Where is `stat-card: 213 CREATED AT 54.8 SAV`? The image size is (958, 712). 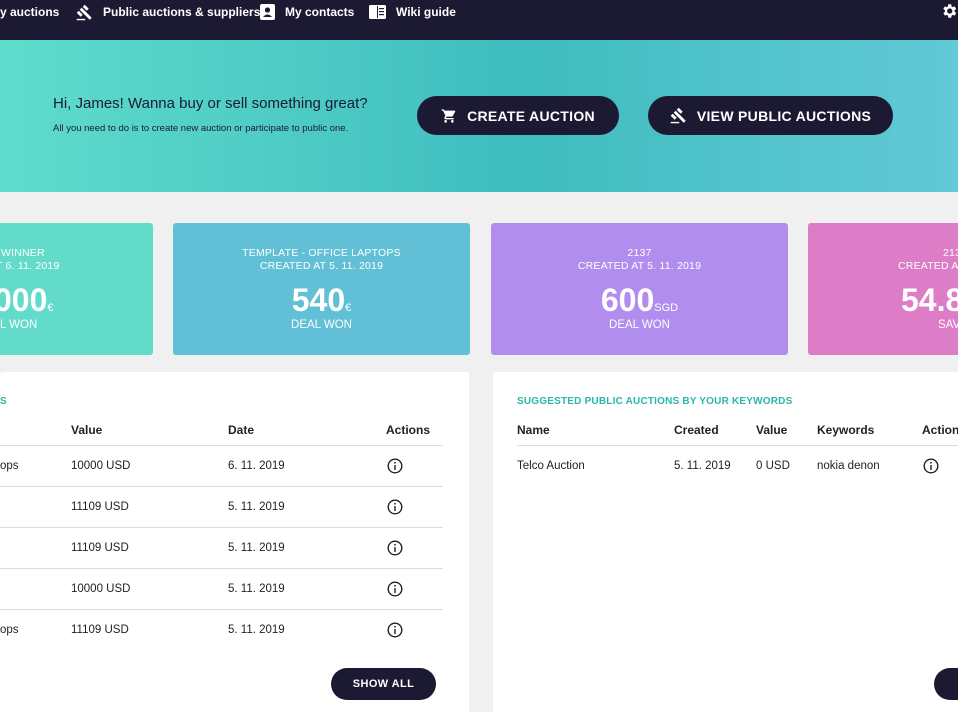
stat-card: 213 CREATED AT 54.8 SAV is located at coordinates (883, 289).